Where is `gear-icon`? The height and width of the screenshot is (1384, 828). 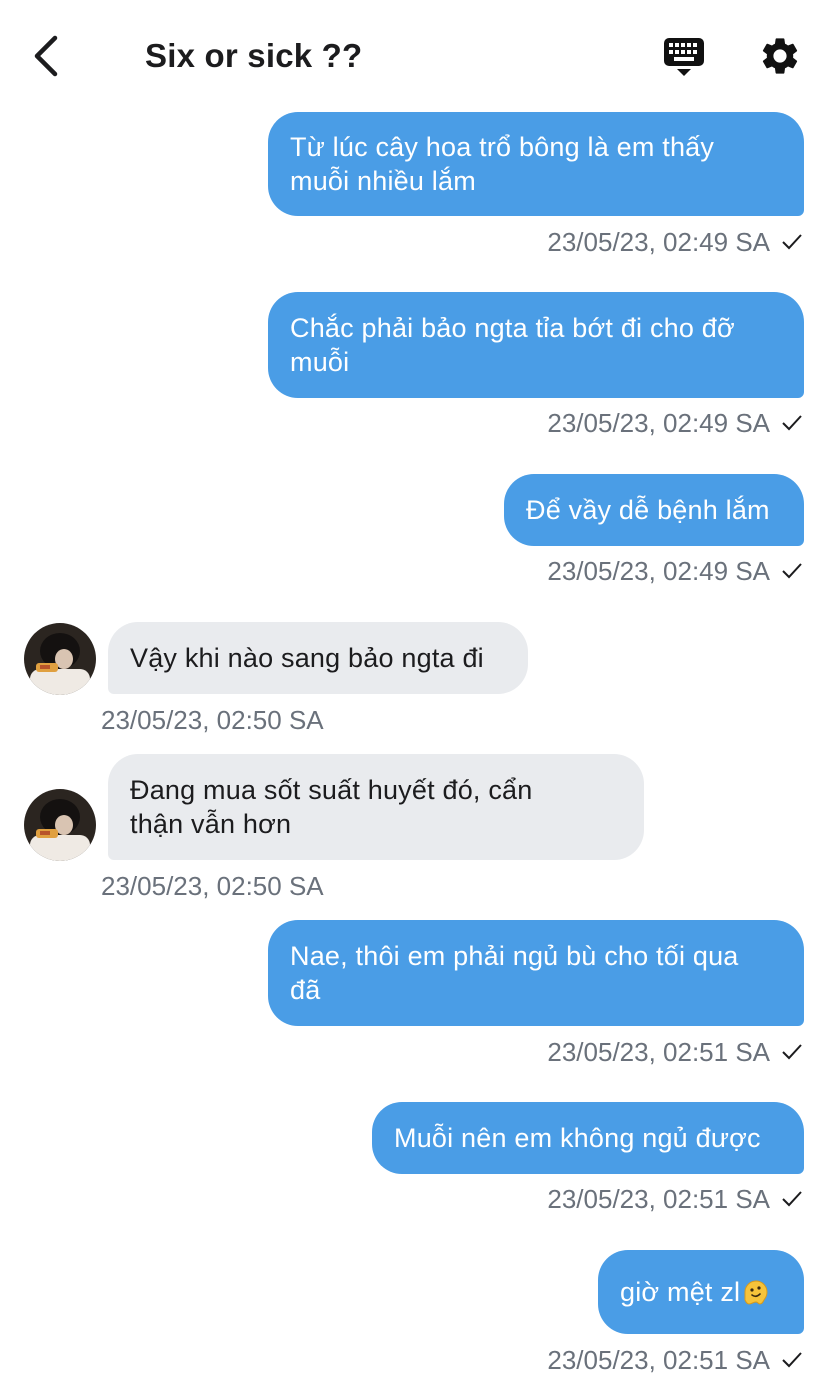
gear-icon is located at coordinates (780, 56).